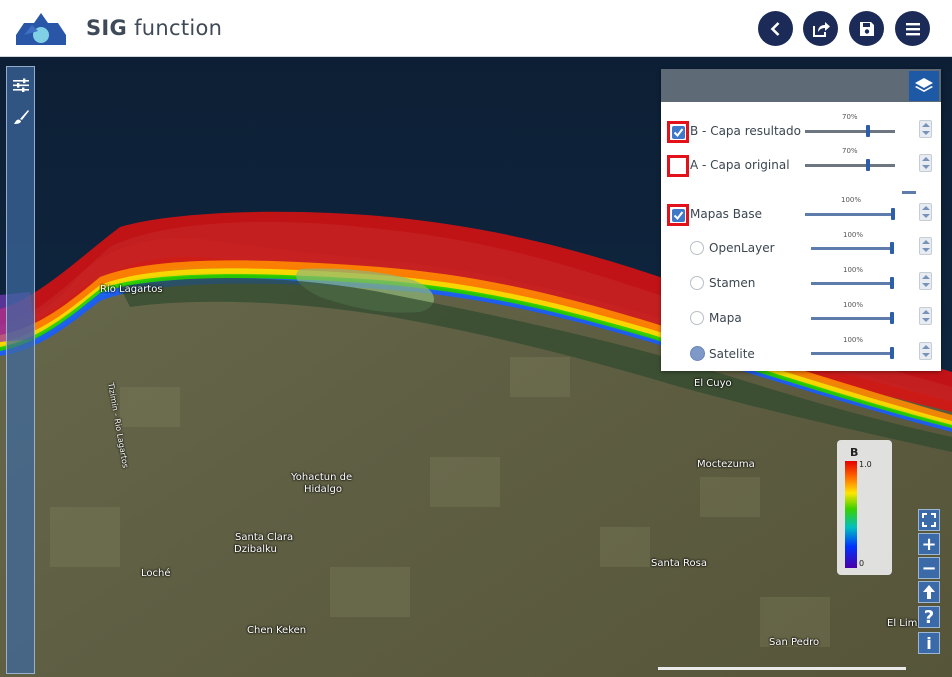 This screenshot has width=952, height=677. Describe the element at coordinates (801, 352) in the screenshot. I see `basemap-option-satelite: Satelite 100%` at that location.